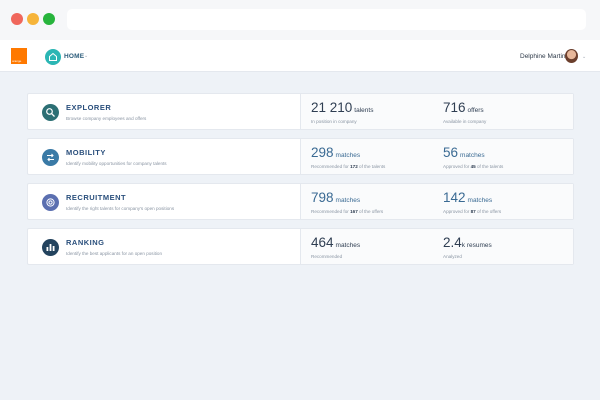  I want to click on desc-count: 167, so click(354, 211).